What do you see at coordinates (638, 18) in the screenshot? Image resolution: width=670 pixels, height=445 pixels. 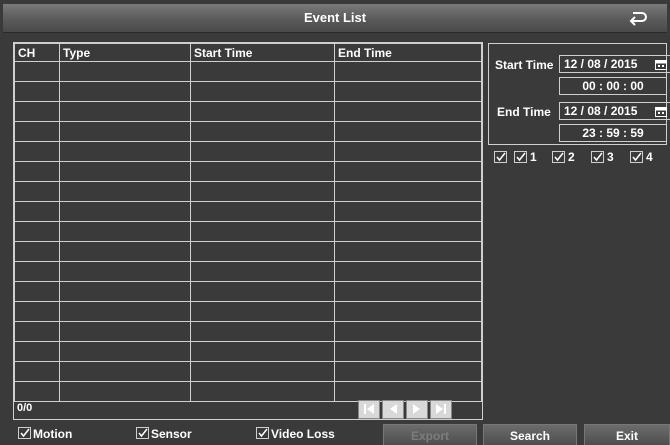 I see `back-icon` at bounding box center [638, 18].